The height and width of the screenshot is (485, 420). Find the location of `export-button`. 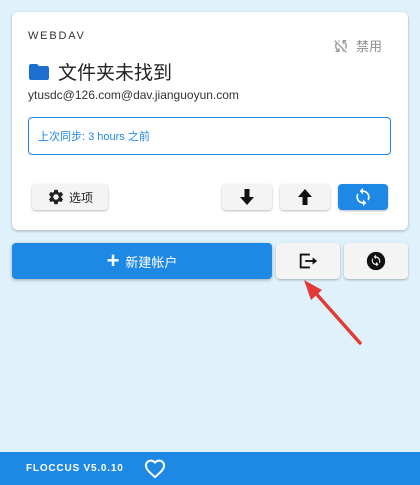

export-button is located at coordinates (308, 261).